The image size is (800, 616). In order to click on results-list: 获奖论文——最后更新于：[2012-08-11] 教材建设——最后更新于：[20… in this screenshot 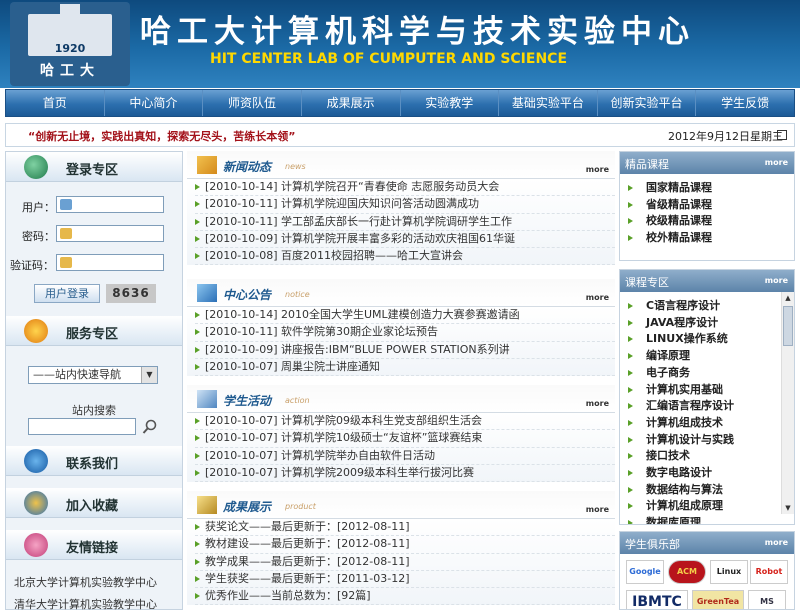, I will do `click(401, 562)`.